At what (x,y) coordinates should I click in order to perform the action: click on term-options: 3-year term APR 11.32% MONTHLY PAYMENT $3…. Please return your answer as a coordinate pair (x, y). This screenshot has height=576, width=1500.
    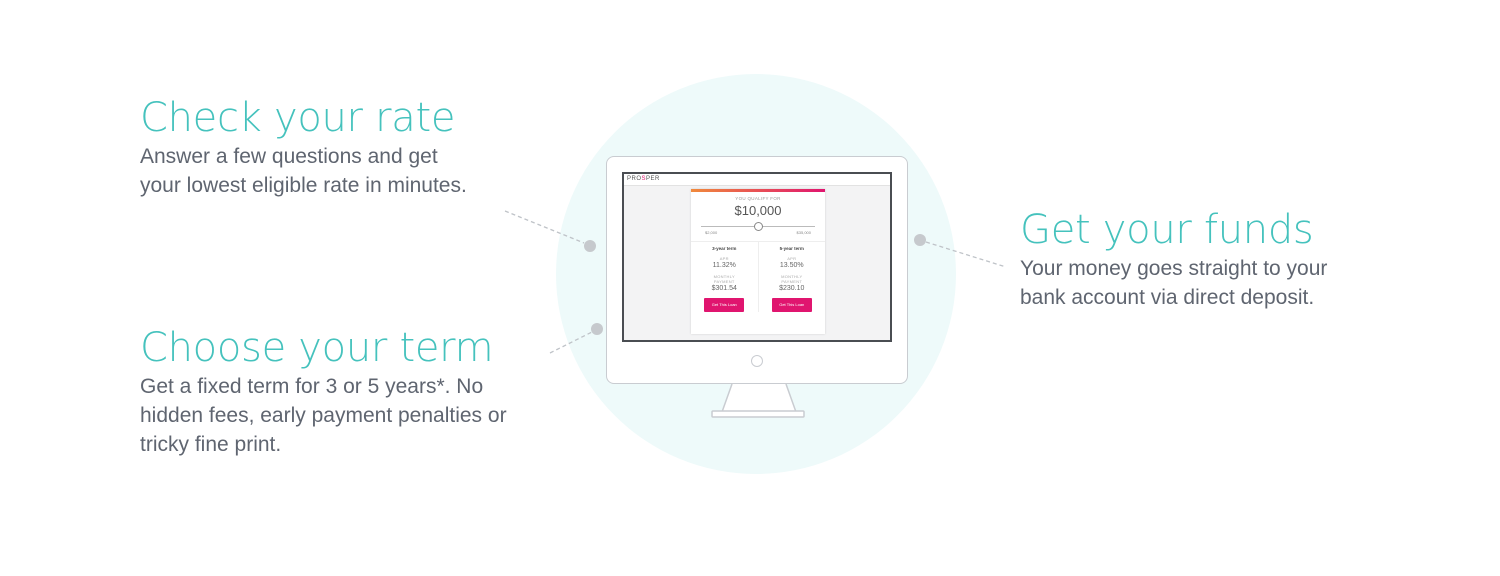
    Looking at the image, I should click on (758, 276).